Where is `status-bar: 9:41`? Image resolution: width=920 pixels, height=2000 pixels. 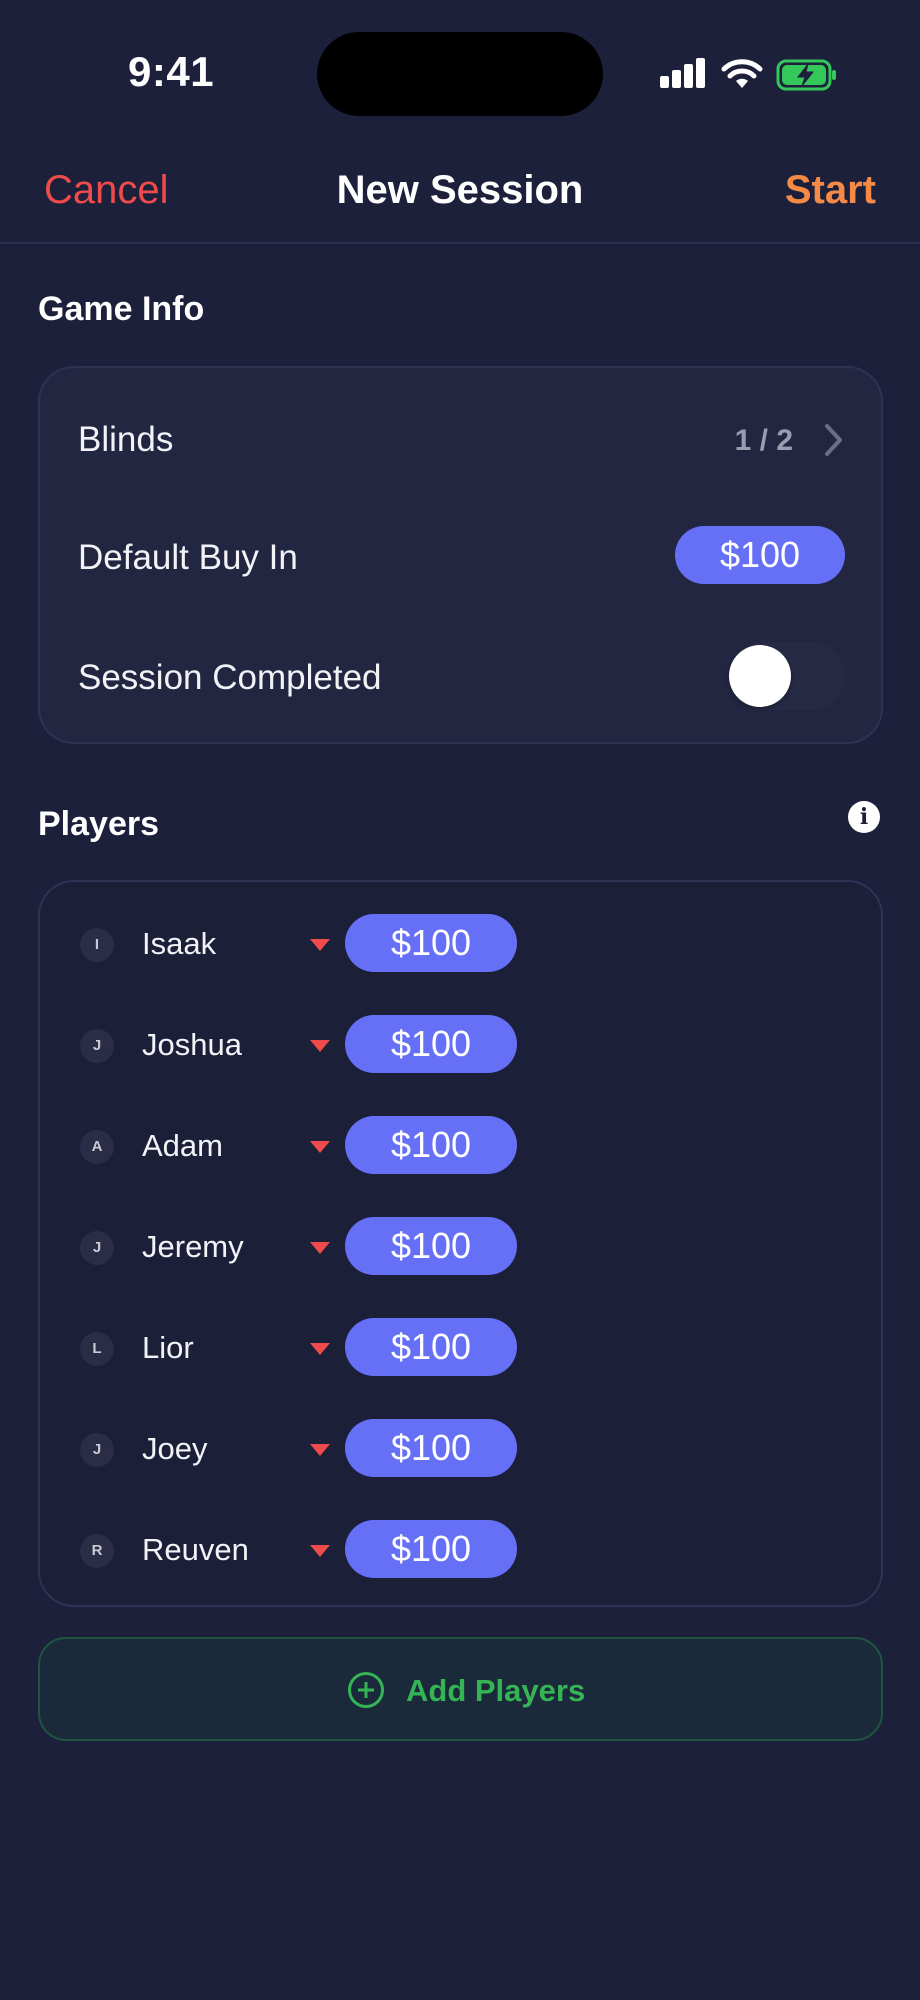 status-bar: 9:41 is located at coordinates (460, 70).